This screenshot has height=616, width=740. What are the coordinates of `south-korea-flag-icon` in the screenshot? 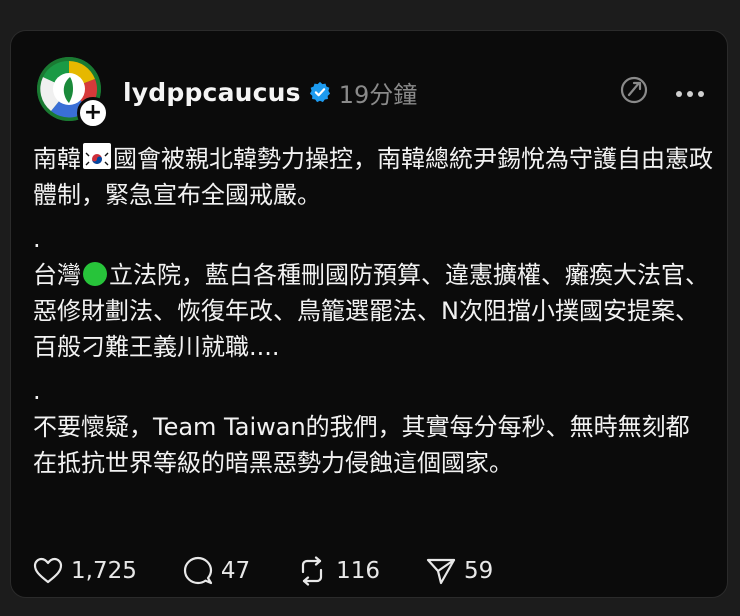 It's located at (97, 156).